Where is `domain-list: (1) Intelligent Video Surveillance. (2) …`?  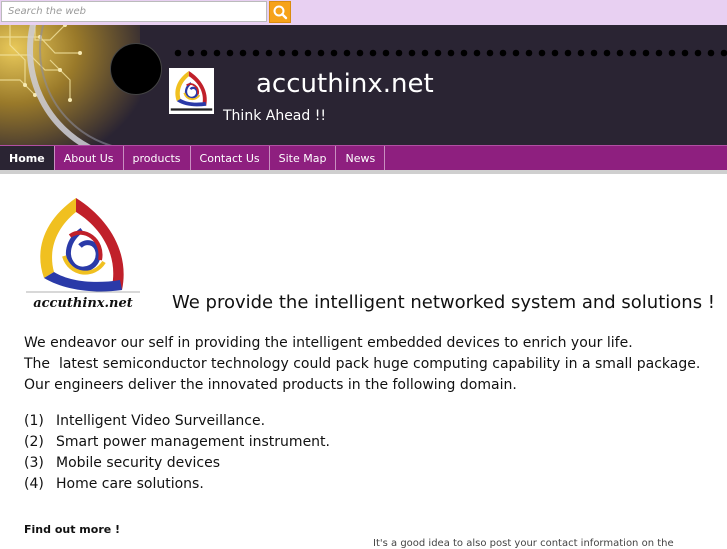 domain-list: (1) Intelligent Video Surveillance. (2) … is located at coordinates (177, 453).